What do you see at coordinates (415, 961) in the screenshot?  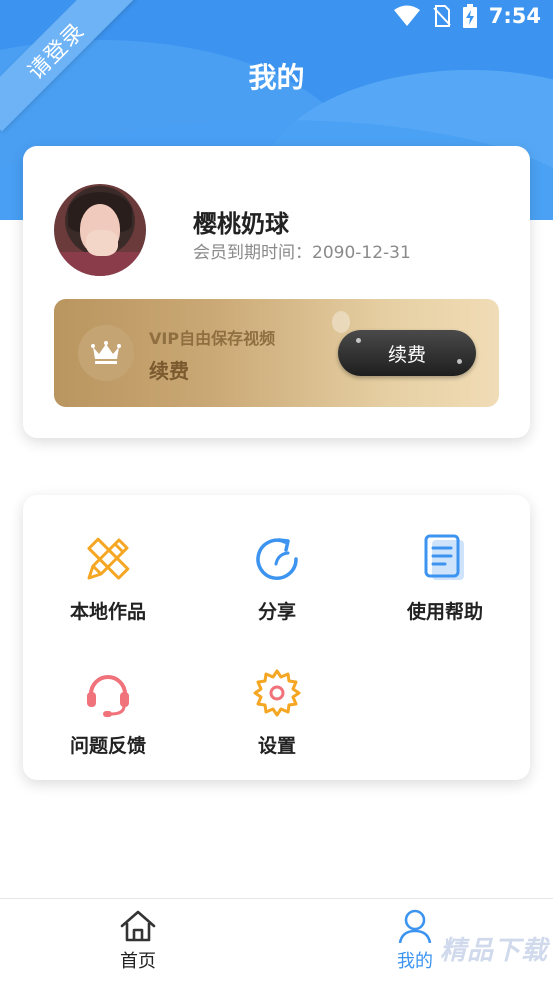 I see `nav-mine-label: 我的` at bounding box center [415, 961].